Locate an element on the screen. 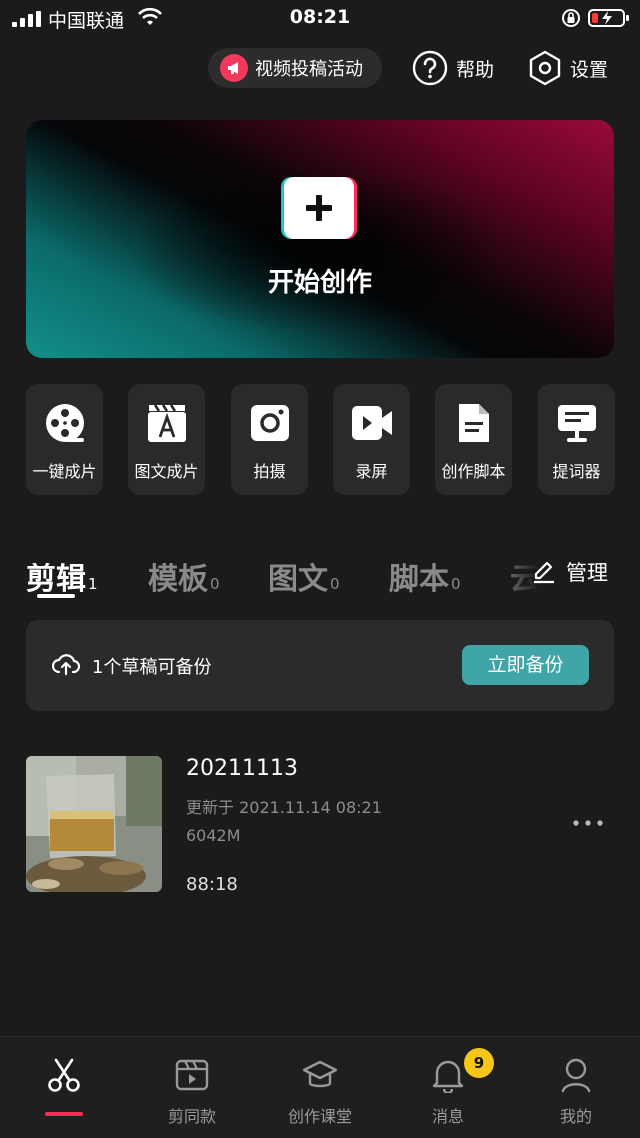 The height and width of the screenshot is (1138, 640). video-campaign-button: 视频投稿活动 is located at coordinates (295, 68).